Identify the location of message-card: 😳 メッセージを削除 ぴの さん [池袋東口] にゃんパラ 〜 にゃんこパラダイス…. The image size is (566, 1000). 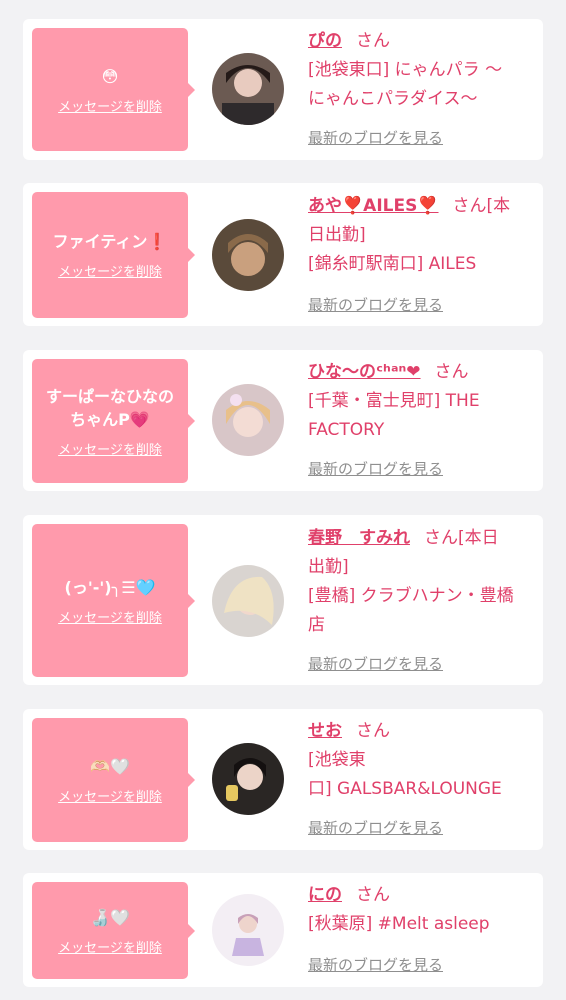
(283, 89).